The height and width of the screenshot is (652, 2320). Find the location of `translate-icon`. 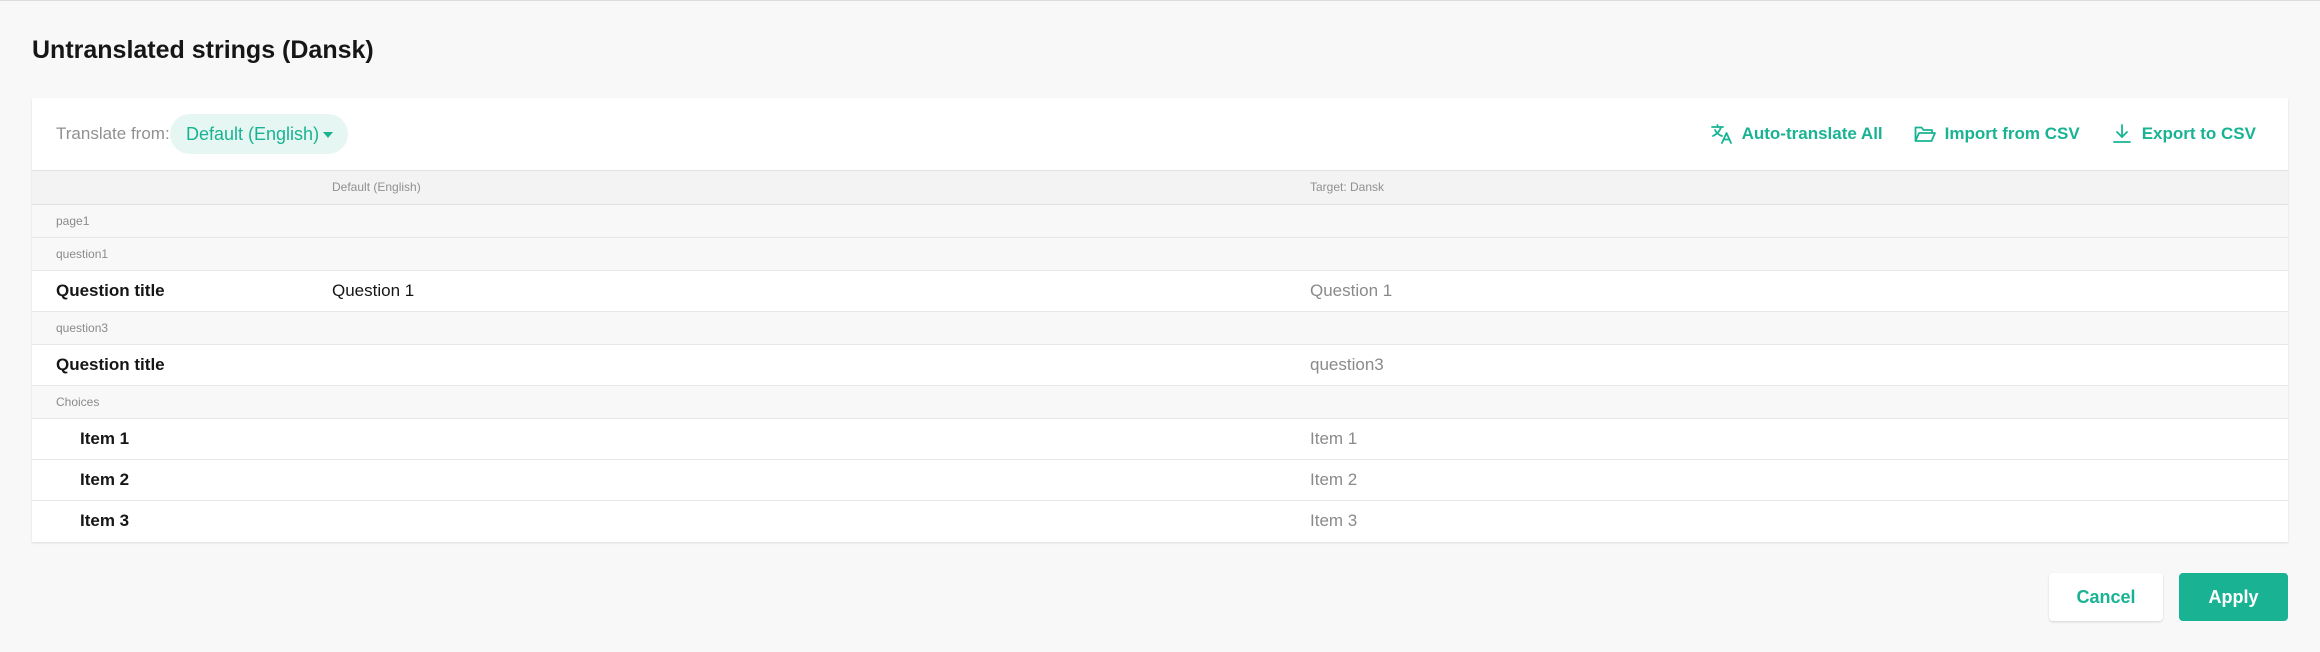

translate-icon is located at coordinates (1721, 134).